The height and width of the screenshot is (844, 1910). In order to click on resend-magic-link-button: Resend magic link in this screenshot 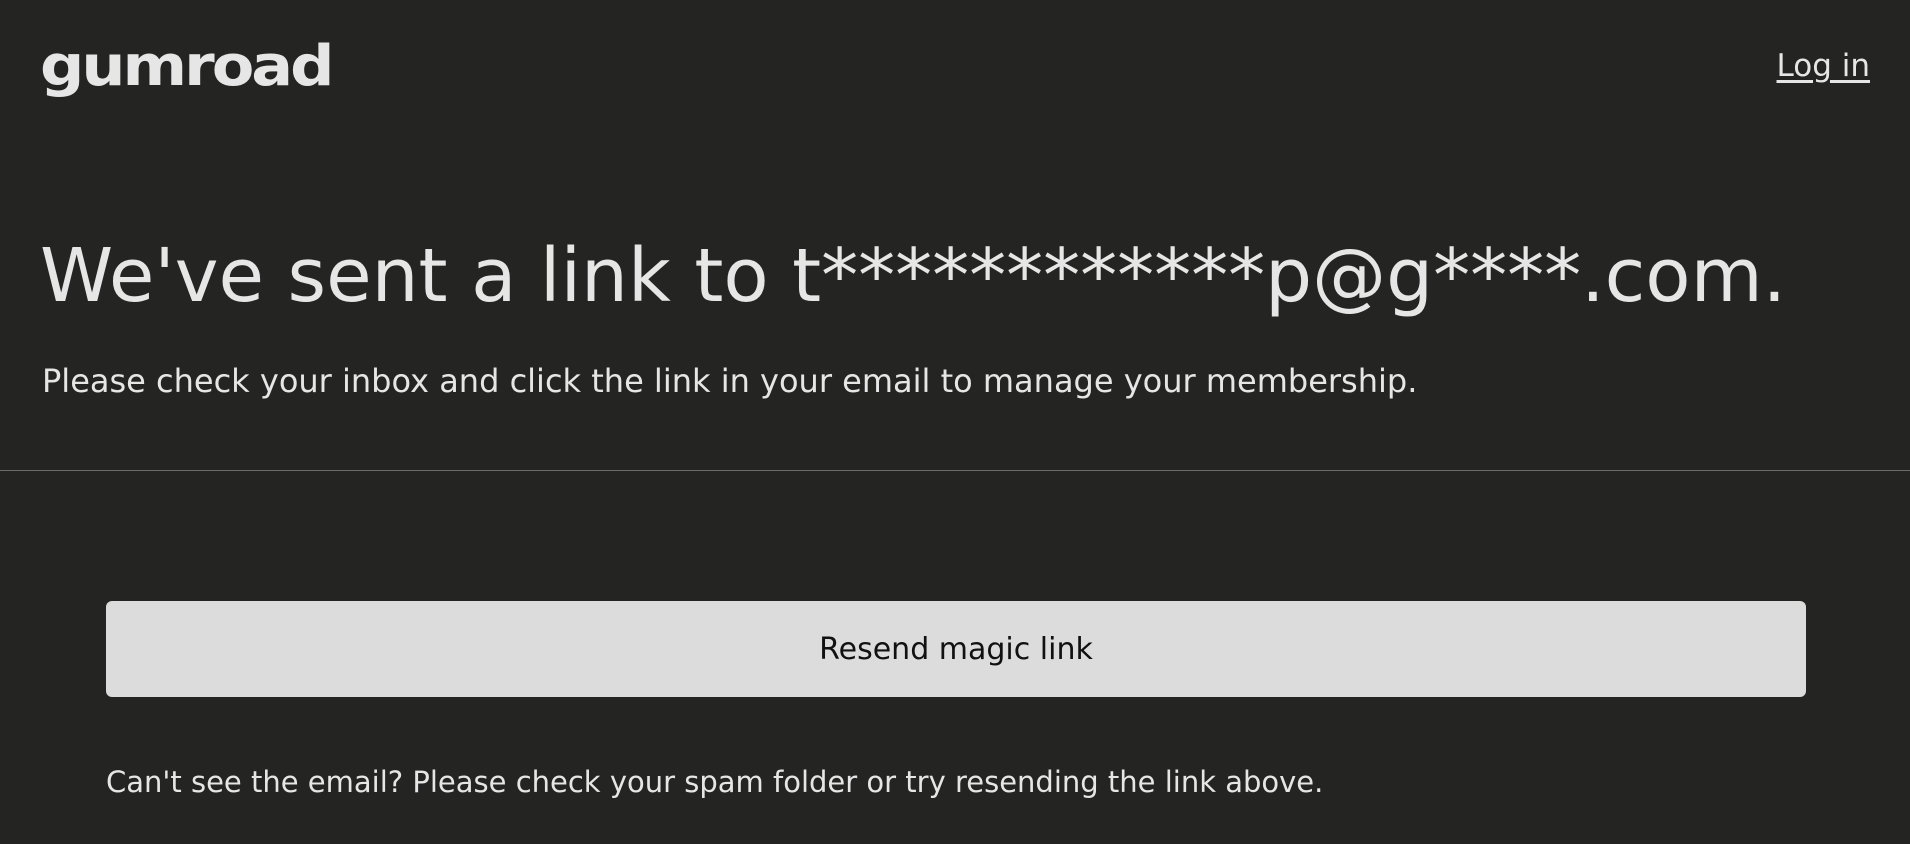, I will do `click(956, 649)`.